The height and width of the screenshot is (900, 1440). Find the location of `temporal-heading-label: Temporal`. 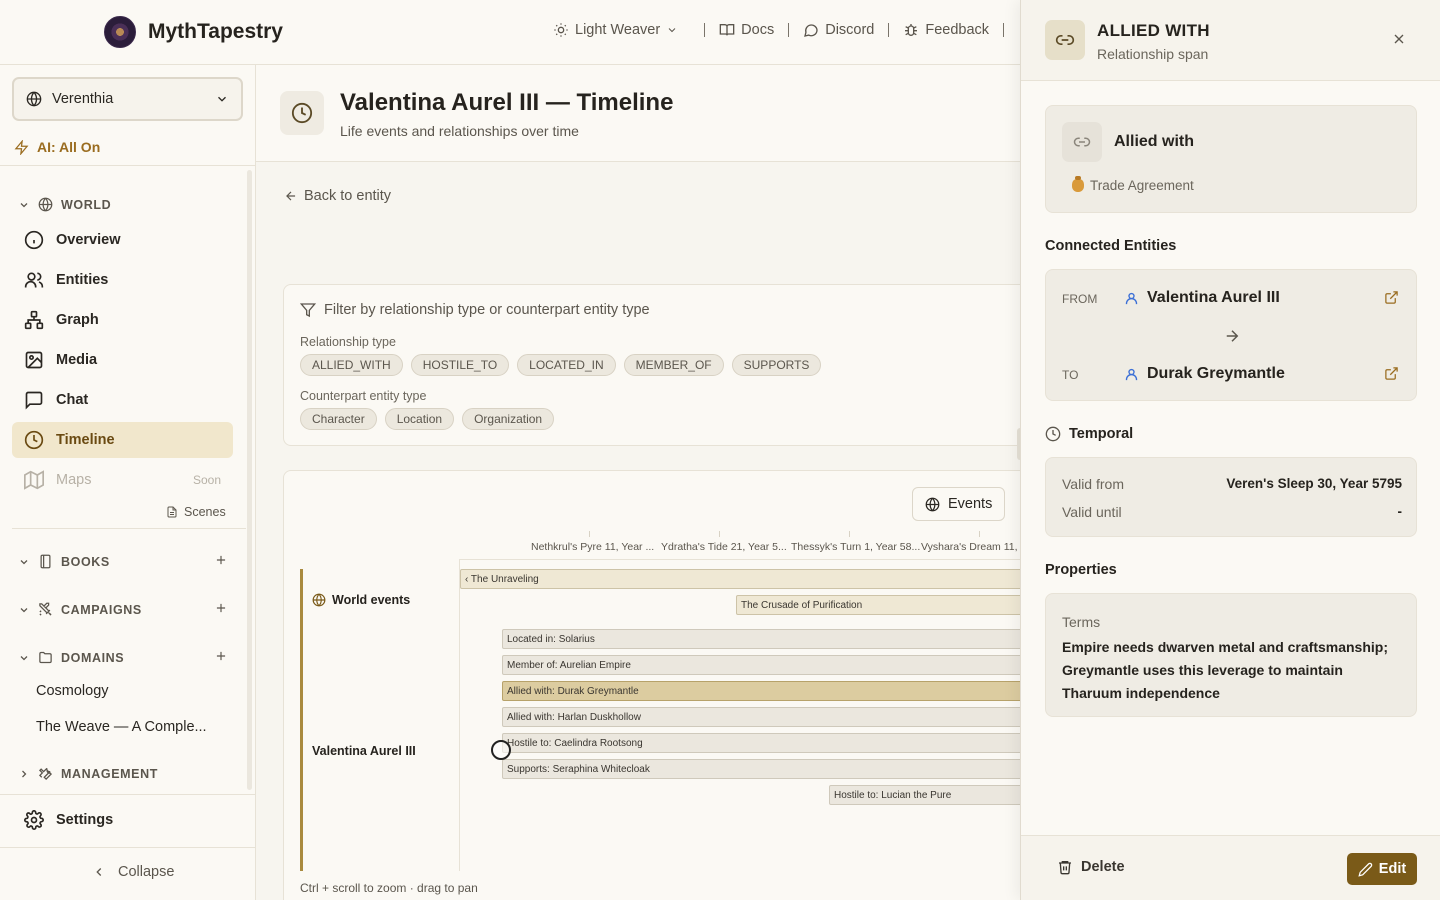

temporal-heading-label: Temporal is located at coordinates (1101, 434).